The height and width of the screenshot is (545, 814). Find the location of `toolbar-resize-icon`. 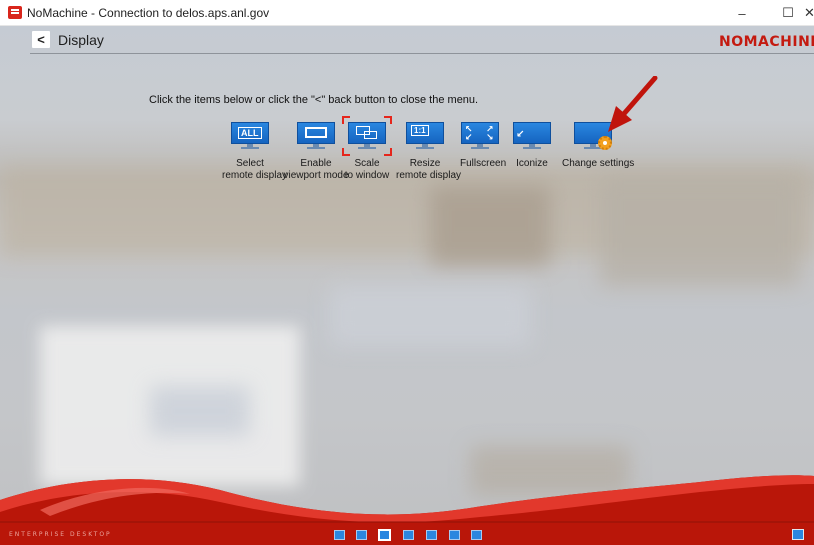

toolbar-resize-icon is located at coordinates (408, 535).